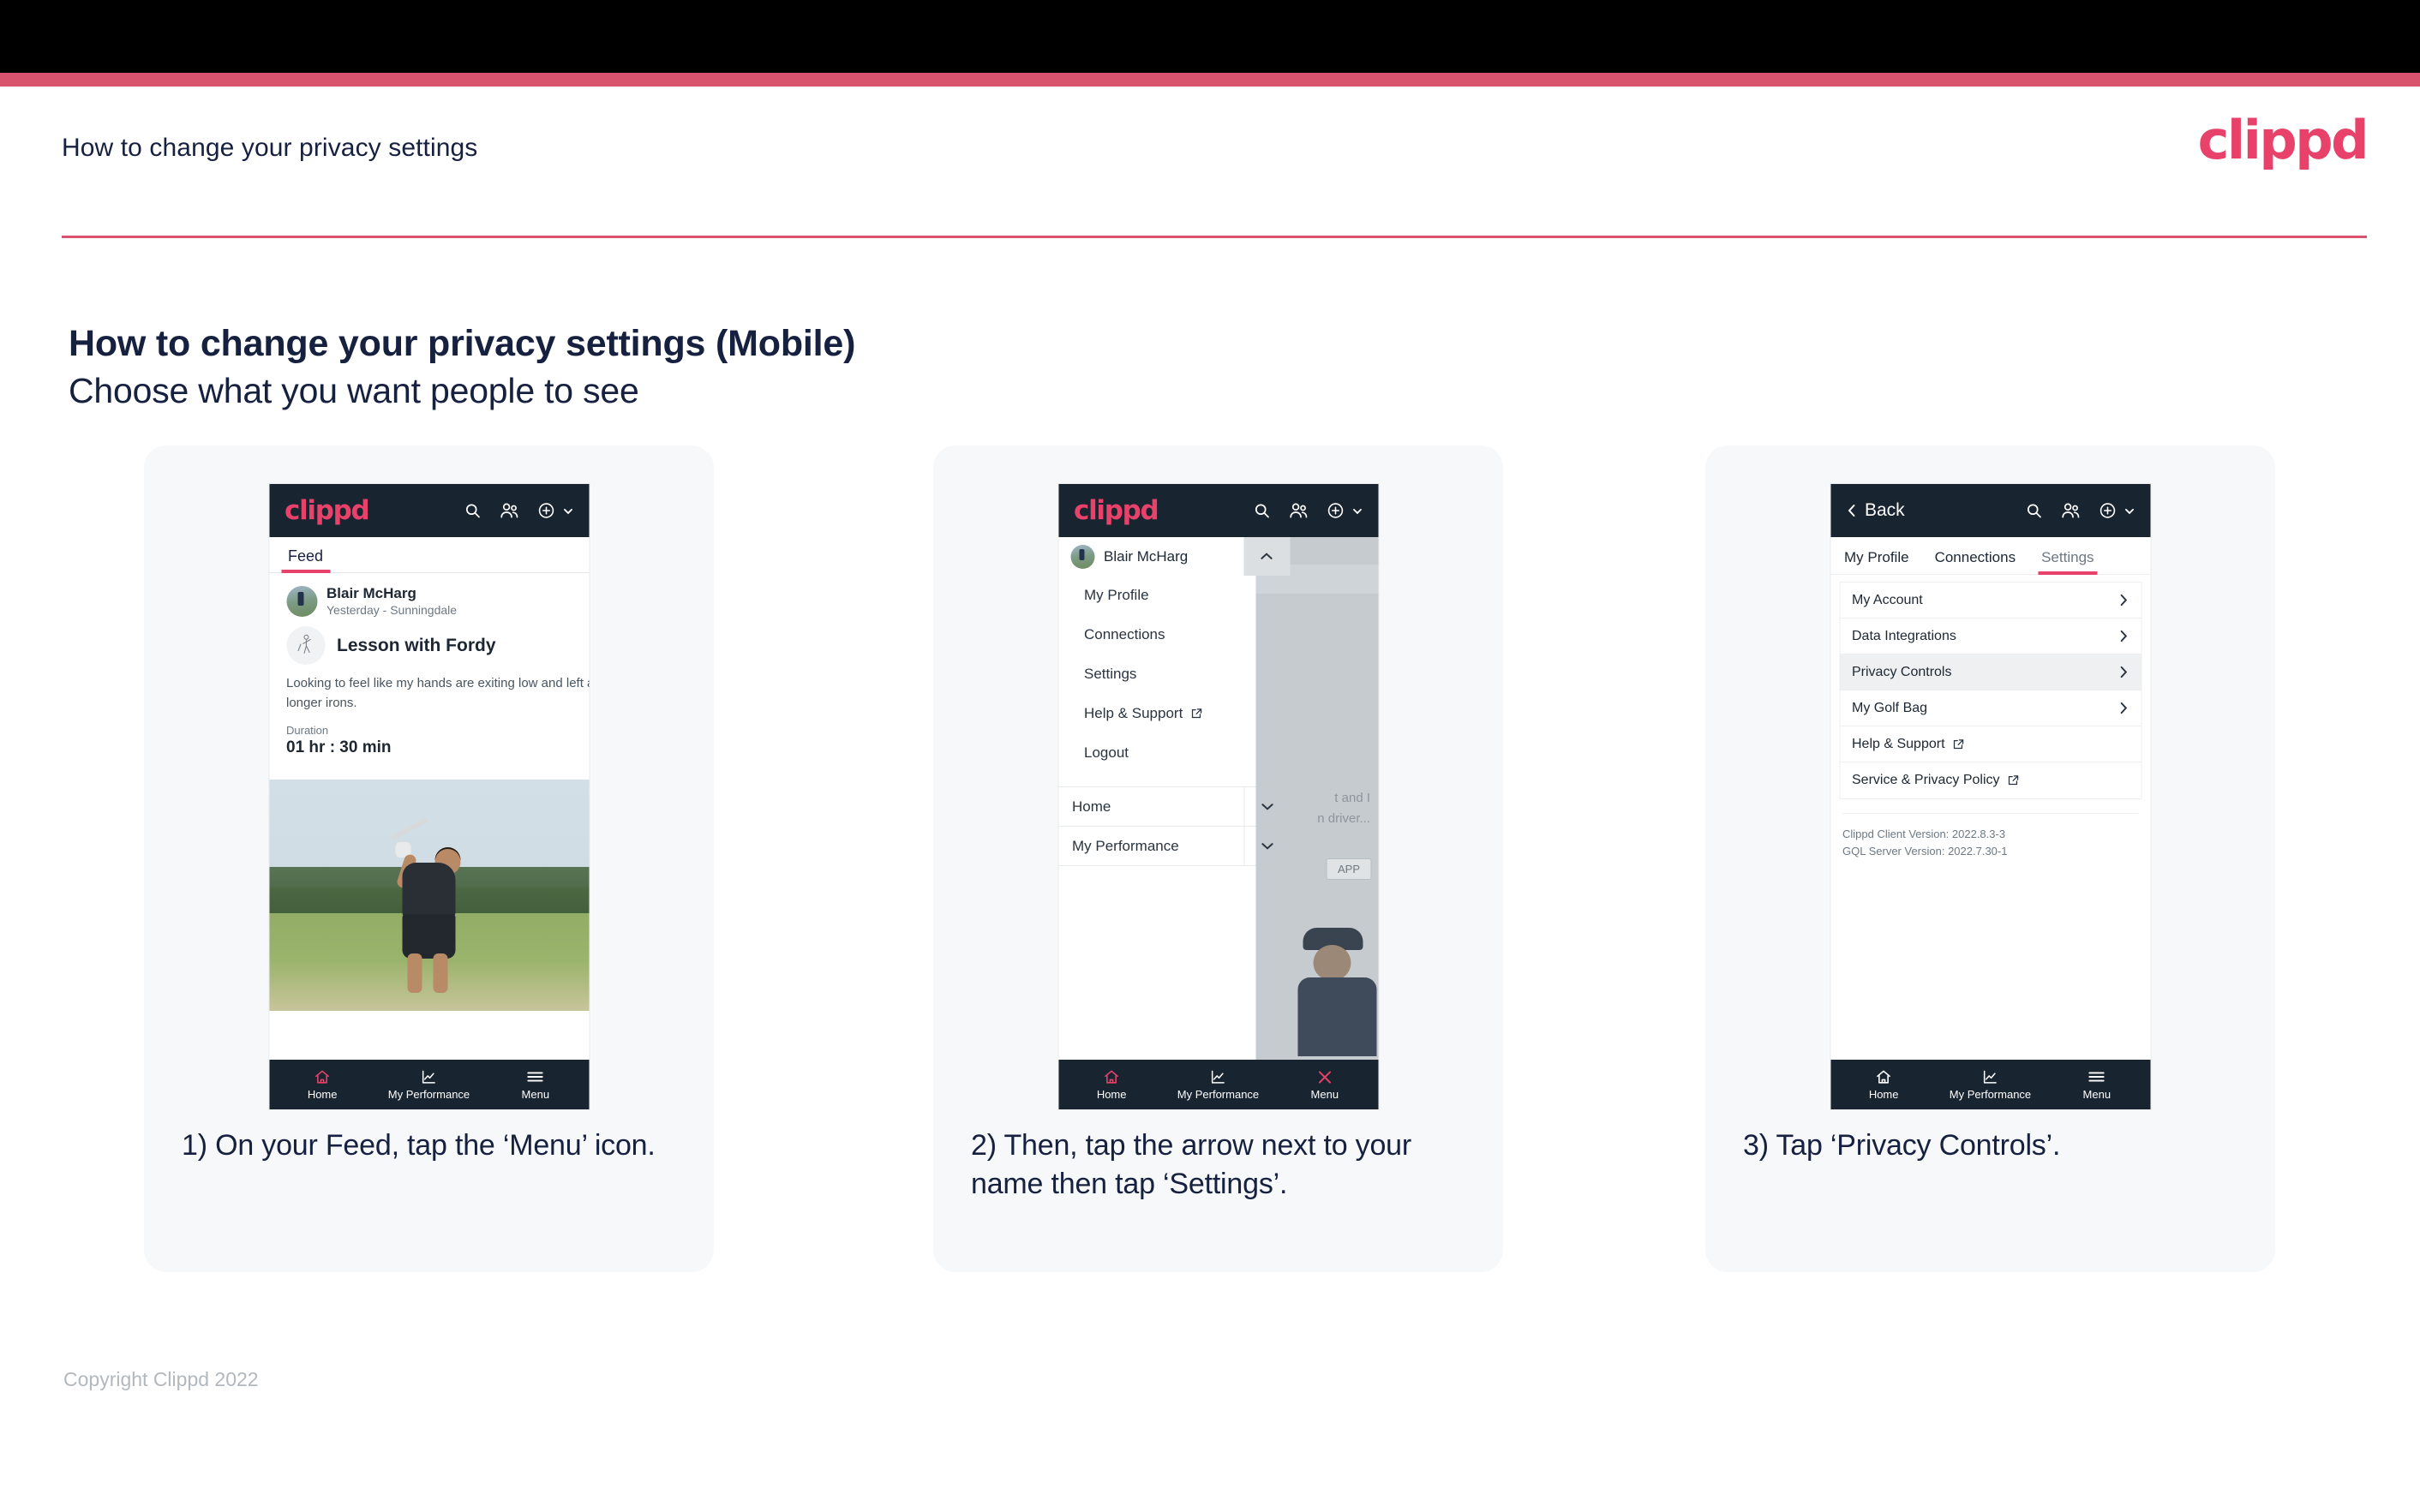 This screenshot has width=2420, height=1512. I want to click on post-header: Blair McHarg Yesterday - Sunningdale, so click(429, 601).